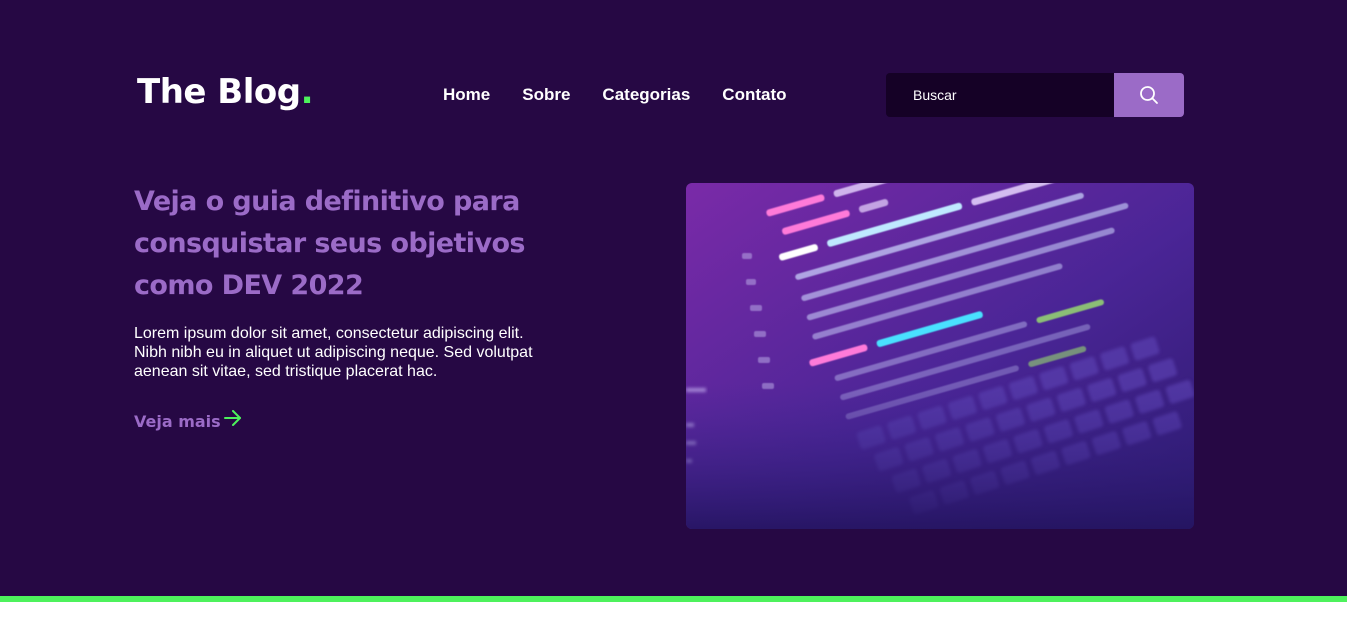 The width and height of the screenshot is (1347, 619). I want to click on arrow-right-icon, so click(232, 418).